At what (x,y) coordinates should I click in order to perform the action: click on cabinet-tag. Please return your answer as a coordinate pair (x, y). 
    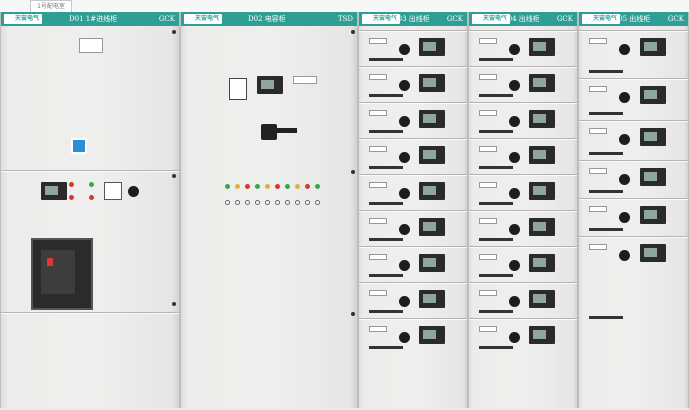
    Looking at the image, I should click on (91, 45).